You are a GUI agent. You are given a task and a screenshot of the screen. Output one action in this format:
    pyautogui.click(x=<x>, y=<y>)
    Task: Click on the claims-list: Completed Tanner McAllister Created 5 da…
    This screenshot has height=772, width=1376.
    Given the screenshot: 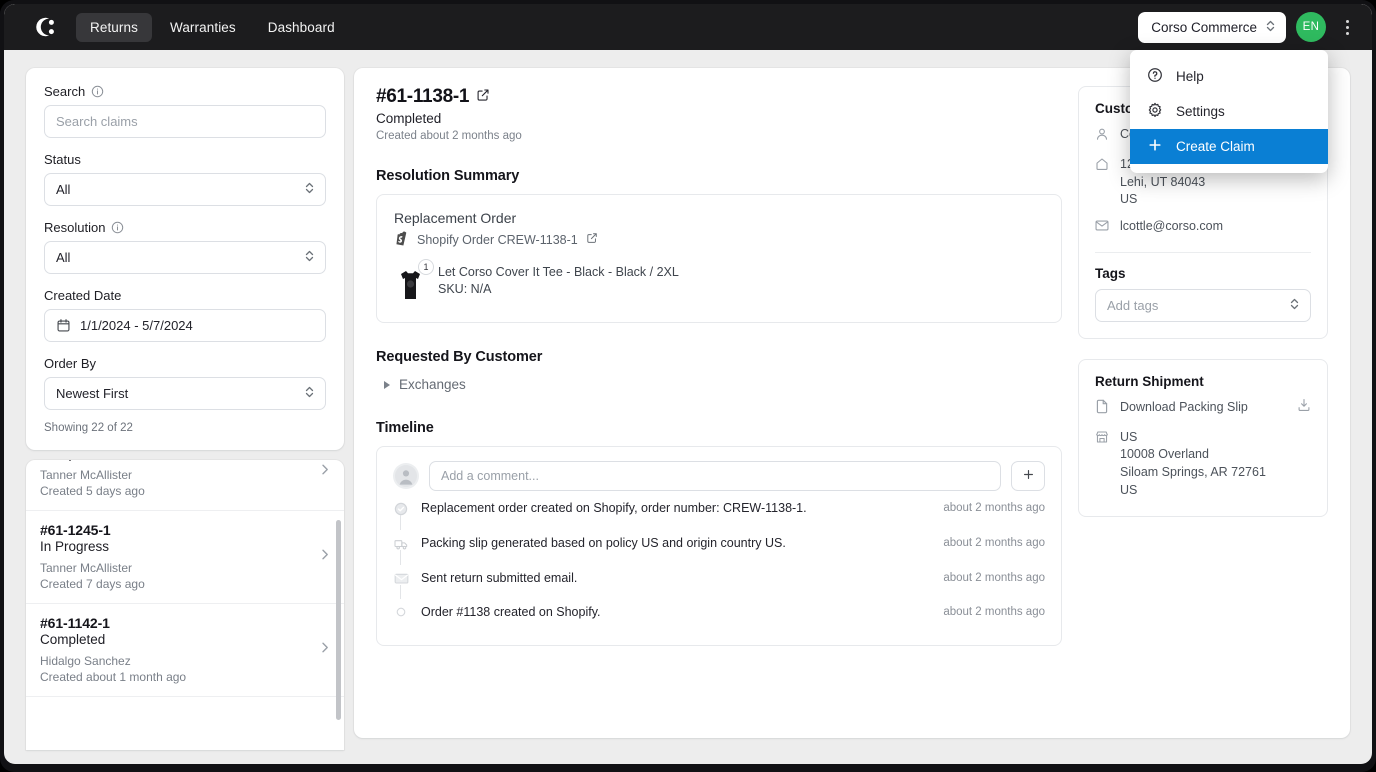 What is the action you would take?
    pyautogui.click(x=185, y=605)
    